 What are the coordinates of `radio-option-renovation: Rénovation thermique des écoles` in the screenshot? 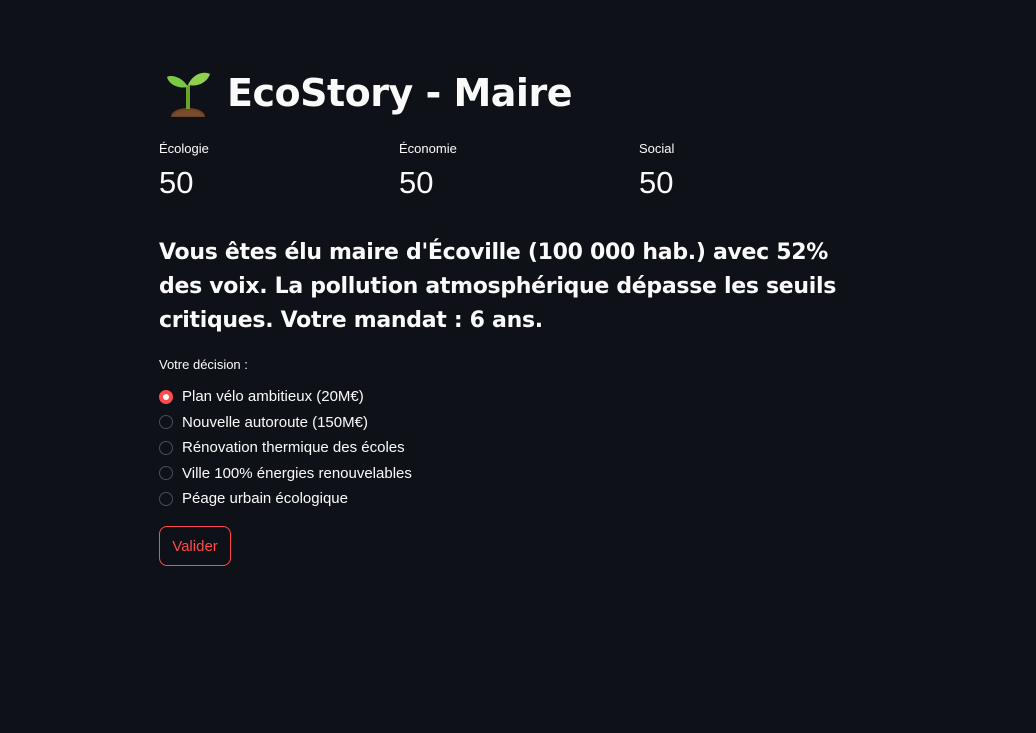 It's located at (285, 448).